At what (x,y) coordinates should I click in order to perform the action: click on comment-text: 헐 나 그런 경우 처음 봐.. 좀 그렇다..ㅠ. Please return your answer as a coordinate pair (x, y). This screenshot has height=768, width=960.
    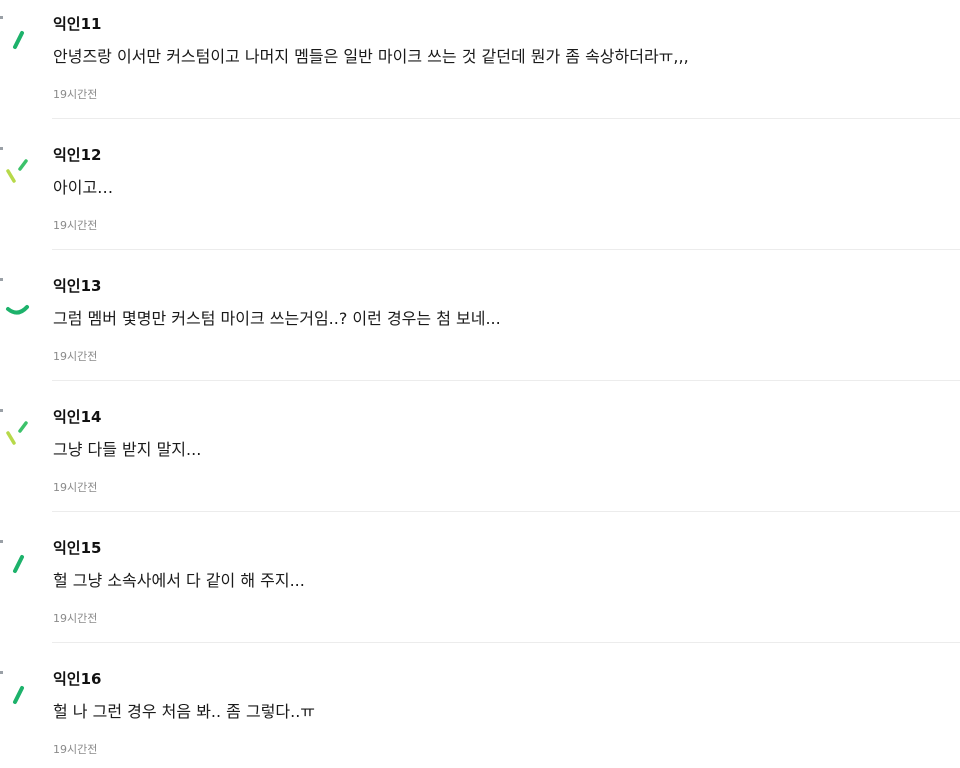
    Looking at the image, I should click on (184, 711).